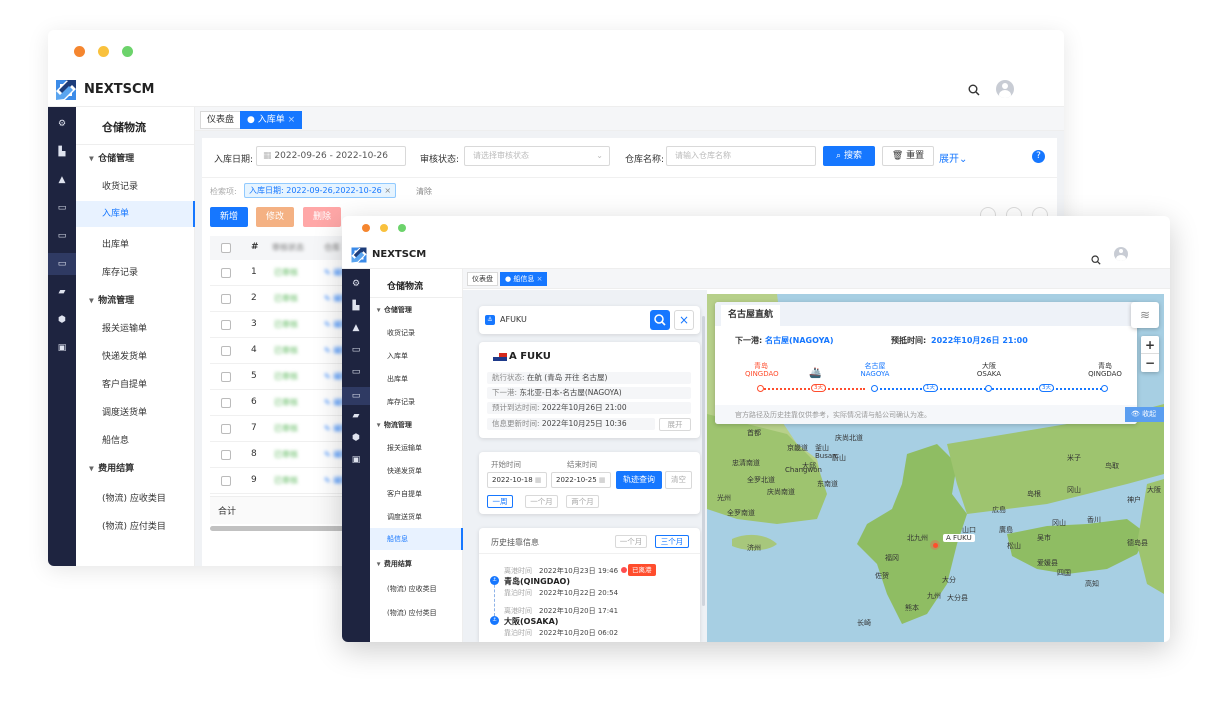 This screenshot has height=708, width=1218. Describe the element at coordinates (581, 480) in the screenshot. I see `end-date-input: 2022-10-25 ▦` at that location.